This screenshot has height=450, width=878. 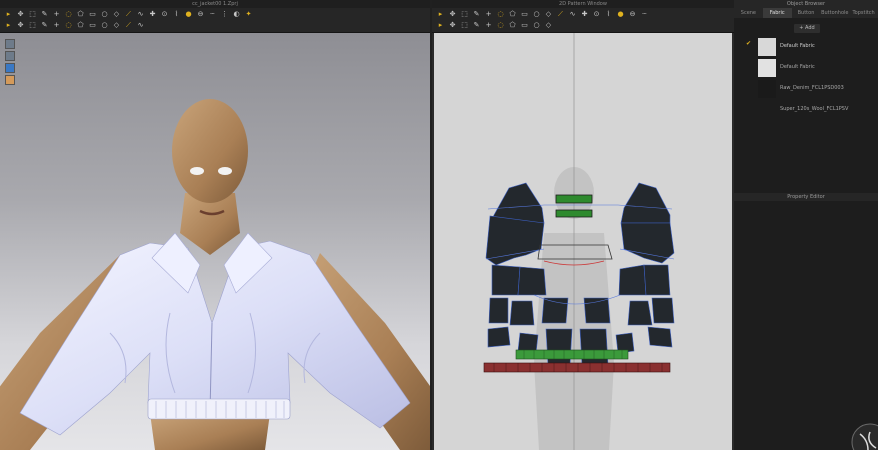 I want to click on view-avatar-icon, so click(x=10, y=44).